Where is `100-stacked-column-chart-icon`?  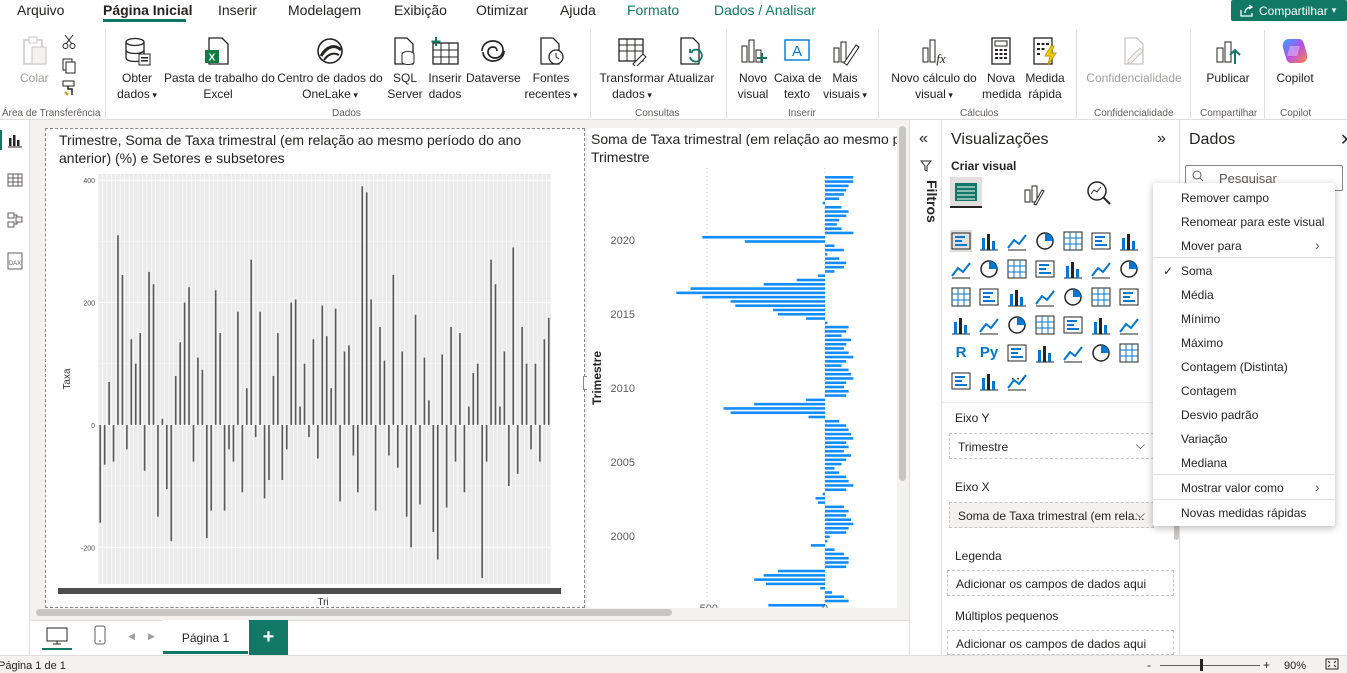
100-stacked-column-chart-icon is located at coordinates (1101, 241).